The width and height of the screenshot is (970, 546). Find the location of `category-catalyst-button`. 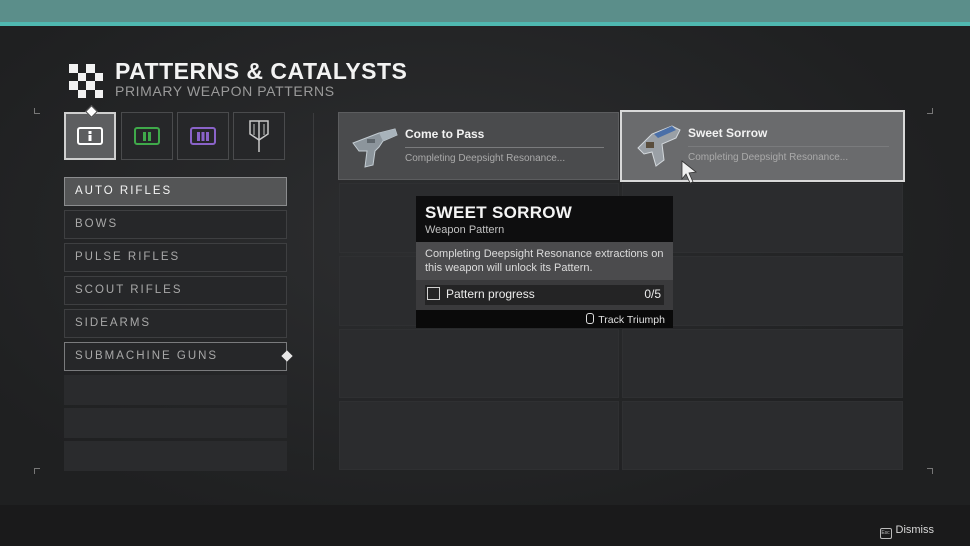

category-catalyst-button is located at coordinates (259, 136).